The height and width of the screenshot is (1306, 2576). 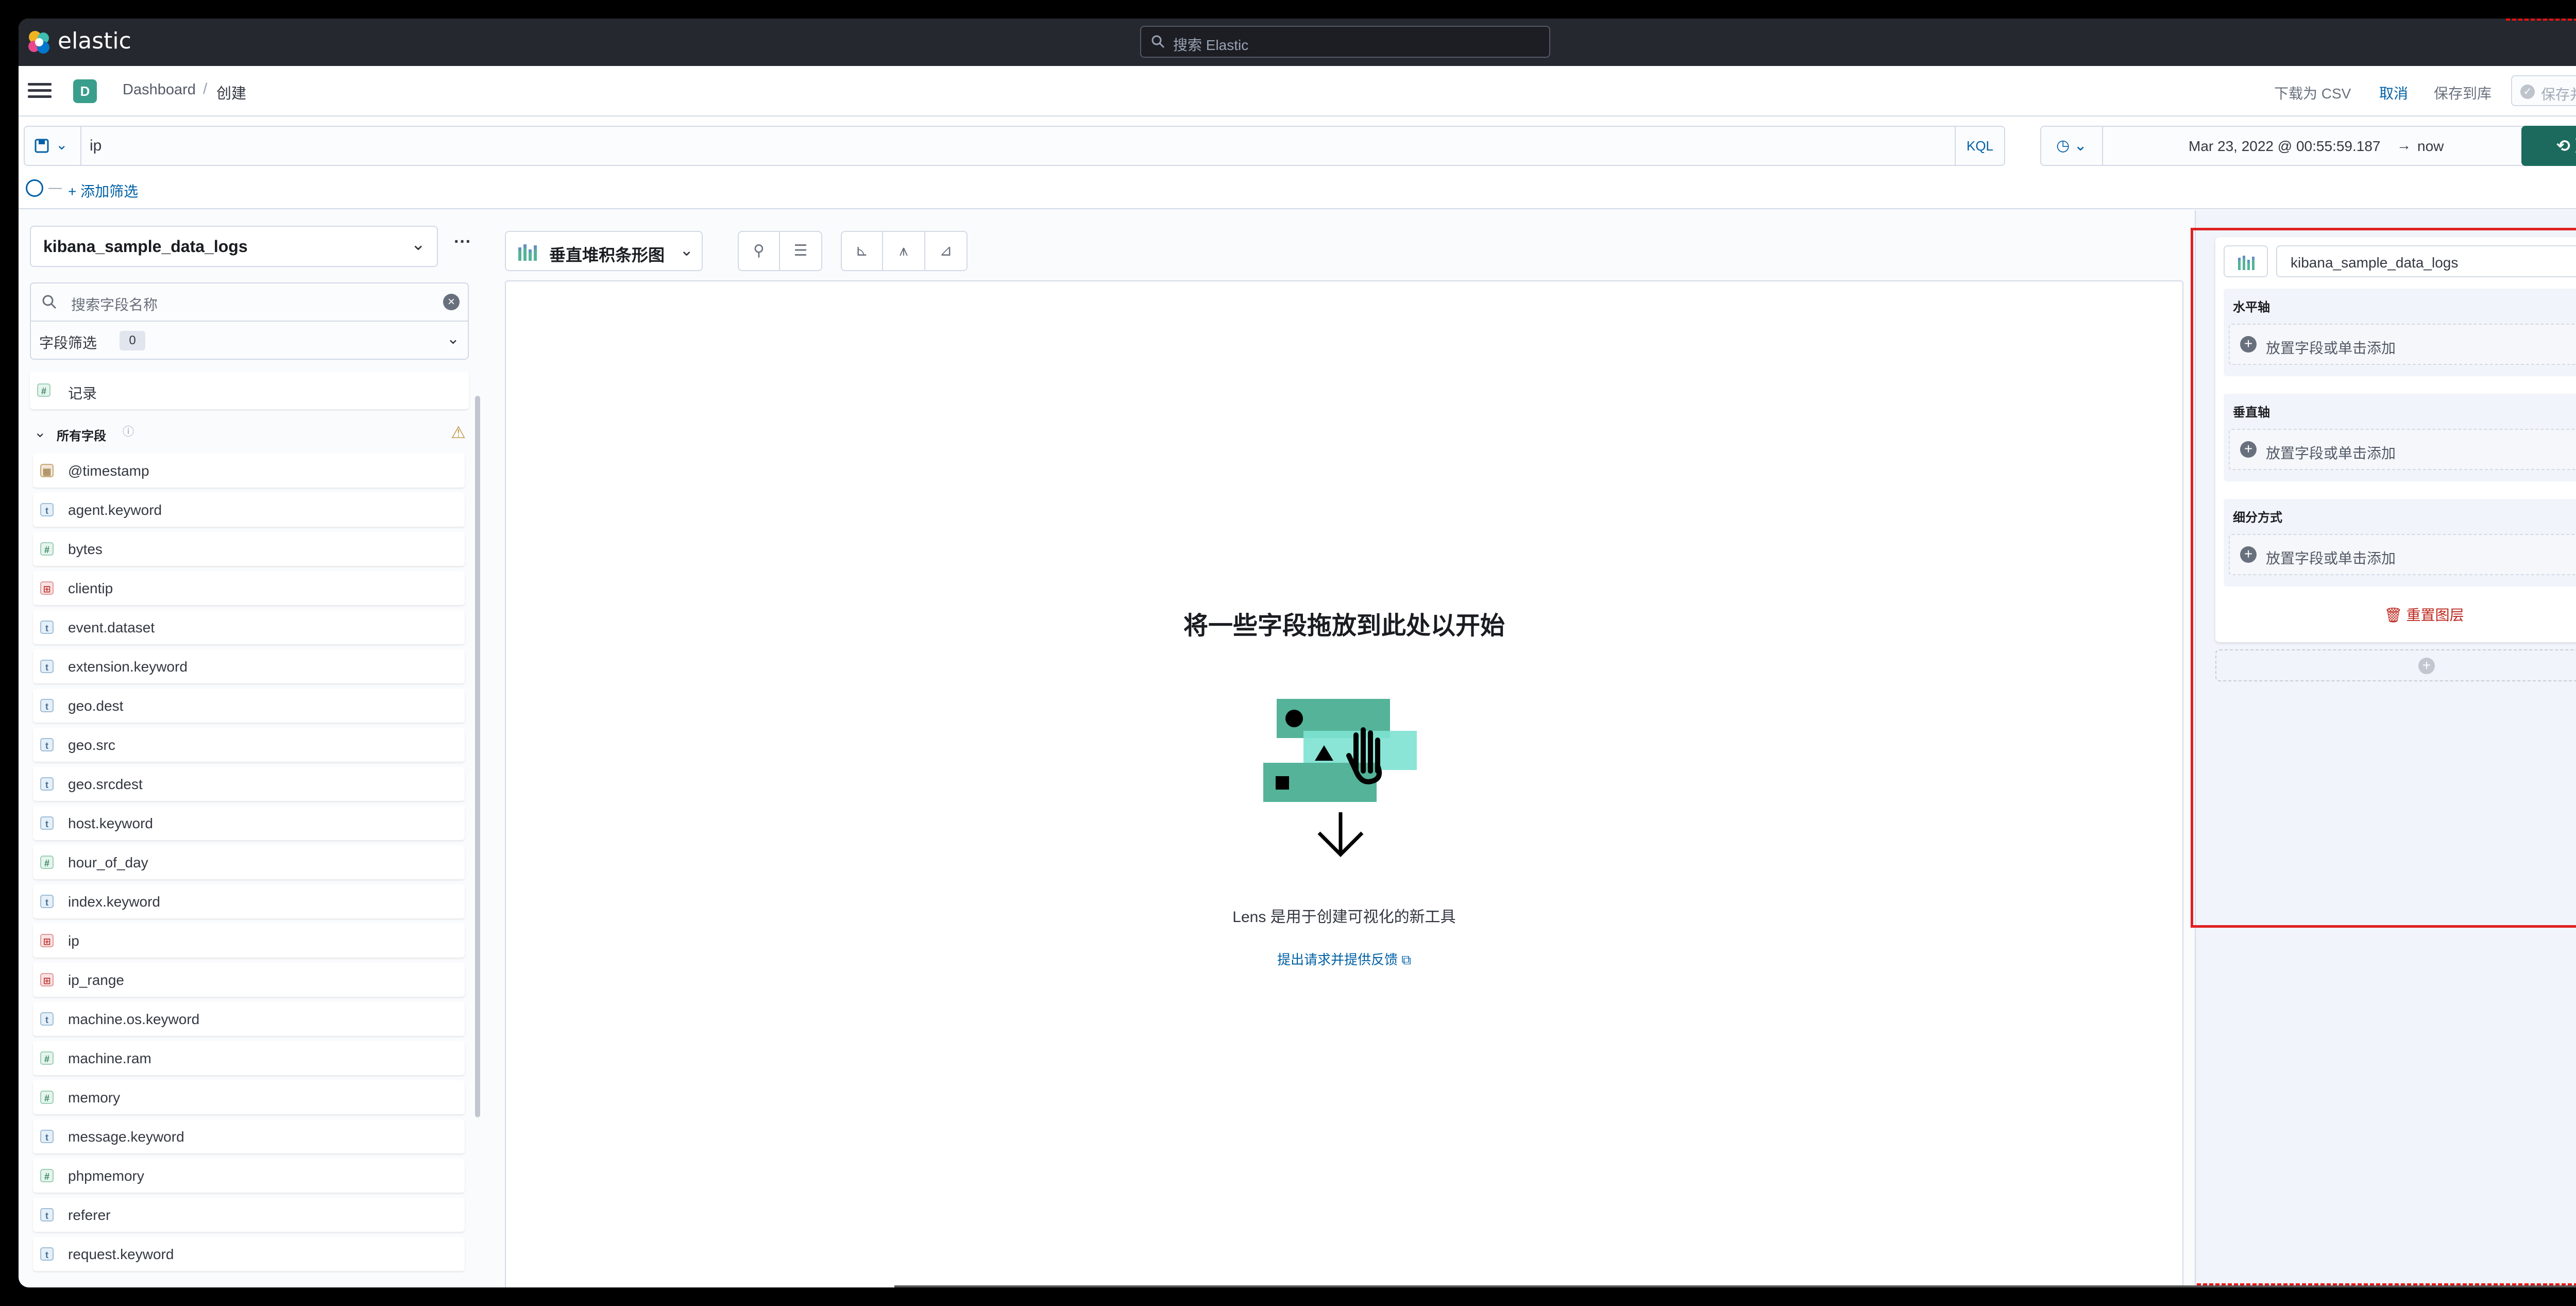 I want to click on field-name: request.keyword, so click(x=121, y=1254).